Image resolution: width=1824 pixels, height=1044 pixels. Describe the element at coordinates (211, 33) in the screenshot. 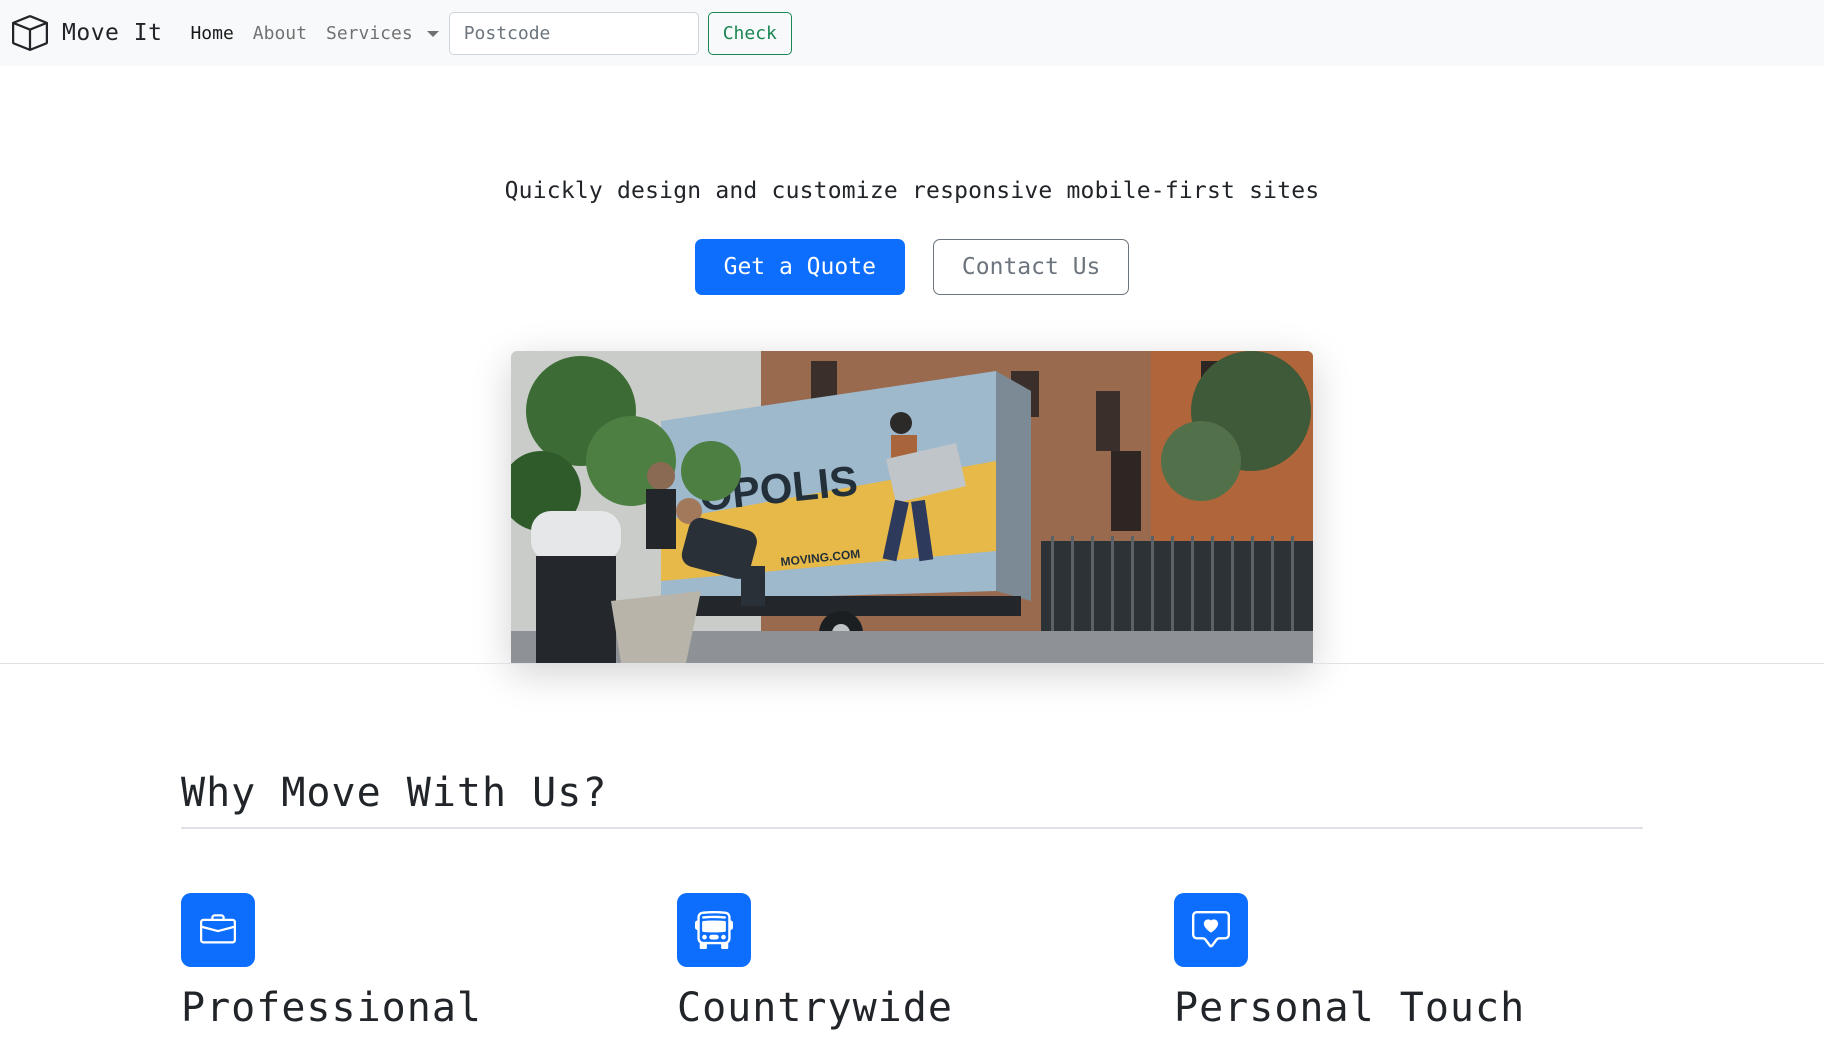

I see `nav-home: Home` at that location.